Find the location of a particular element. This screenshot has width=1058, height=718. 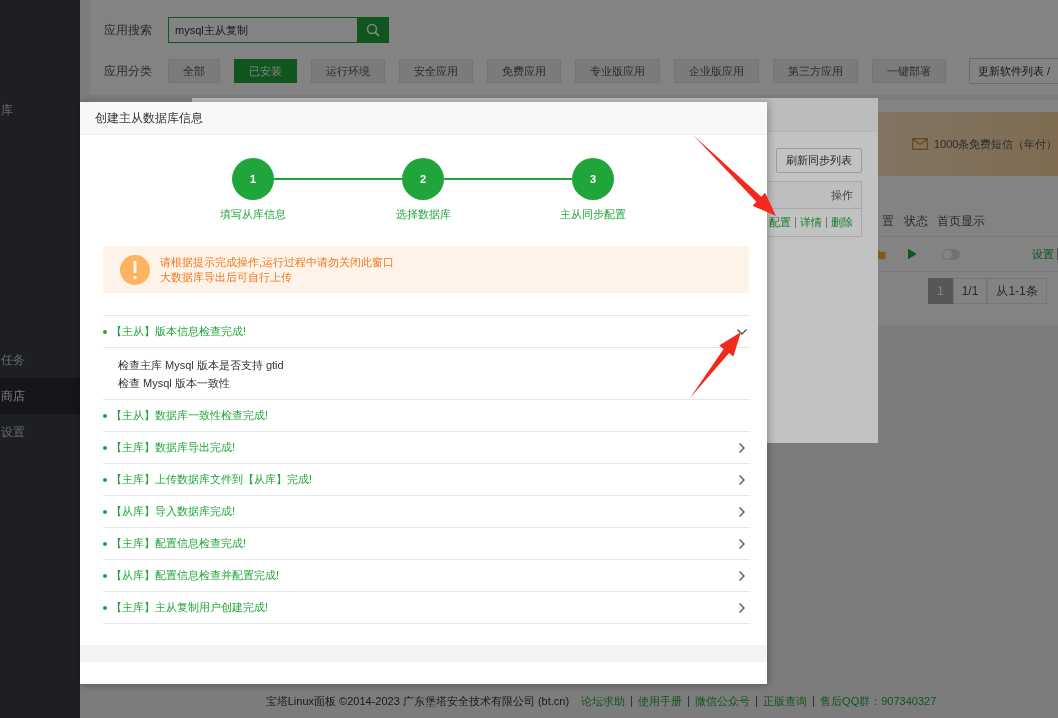

page-info: 1/1 is located at coordinates (970, 291).